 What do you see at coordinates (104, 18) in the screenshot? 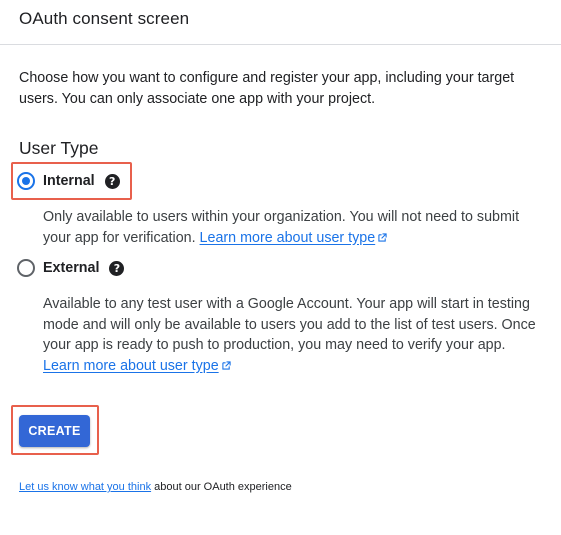
I see `page-title: OAuth consent screen` at bounding box center [104, 18].